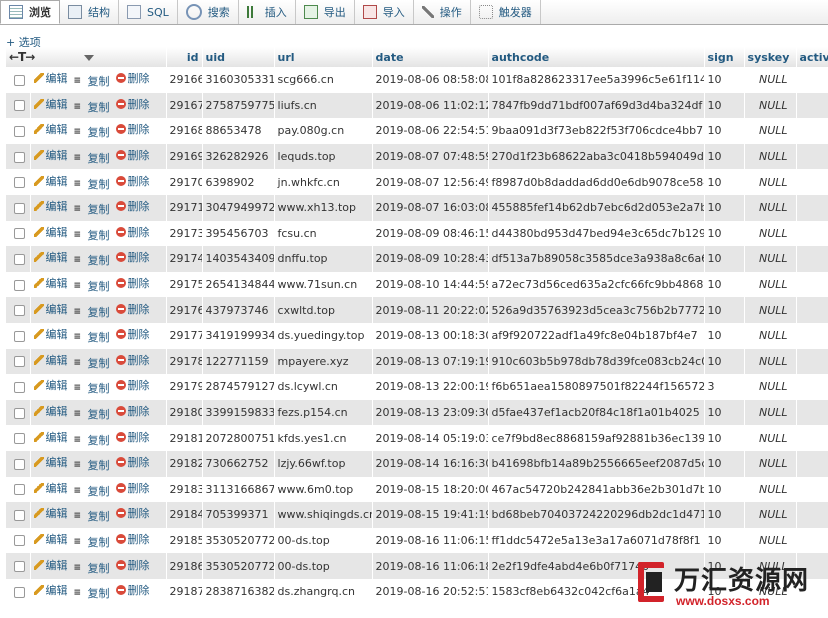  I want to click on column-header-uid: uid, so click(238, 57).